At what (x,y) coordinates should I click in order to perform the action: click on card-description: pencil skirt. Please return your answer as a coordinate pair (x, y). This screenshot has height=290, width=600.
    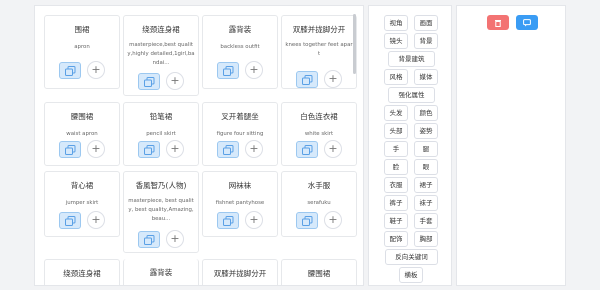
    Looking at the image, I should click on (161, 134).